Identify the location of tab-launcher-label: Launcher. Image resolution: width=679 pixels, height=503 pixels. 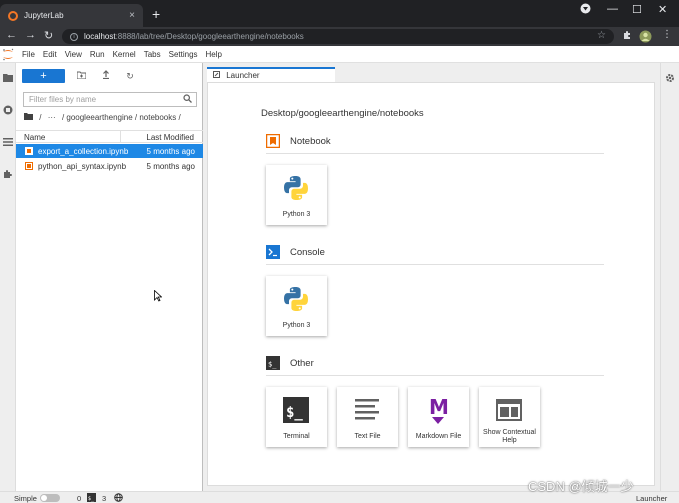
(243, 75).